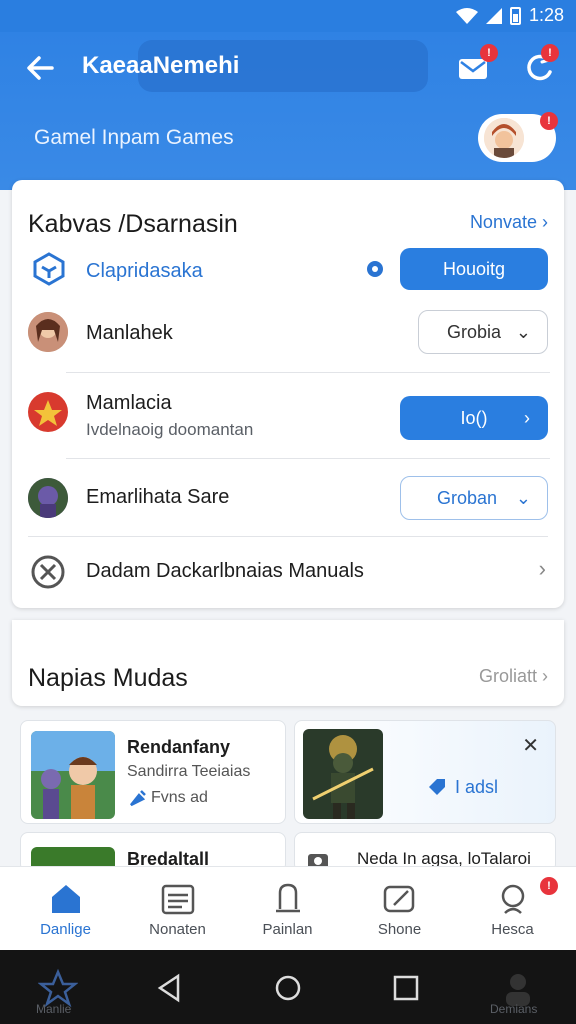 This screenshot has height=1024, width=576. What do you see at coordinates (129, 333) in the screenshot?
I see `row-manlahek-name: Manlahek` at bounding box center [129, 333].